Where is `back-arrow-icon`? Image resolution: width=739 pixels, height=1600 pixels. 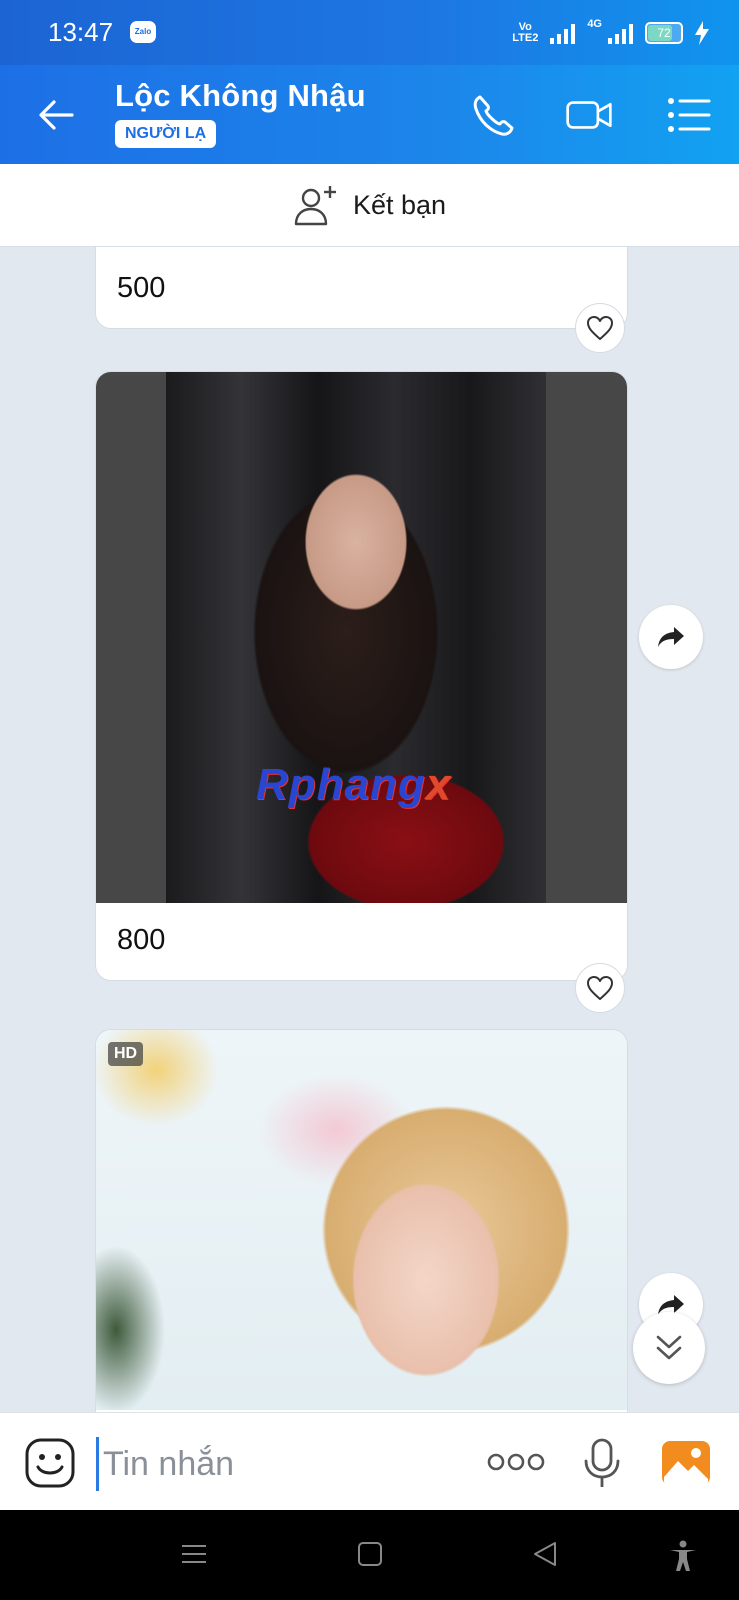 back-arrow-icon is located at coordinates (56, 115).